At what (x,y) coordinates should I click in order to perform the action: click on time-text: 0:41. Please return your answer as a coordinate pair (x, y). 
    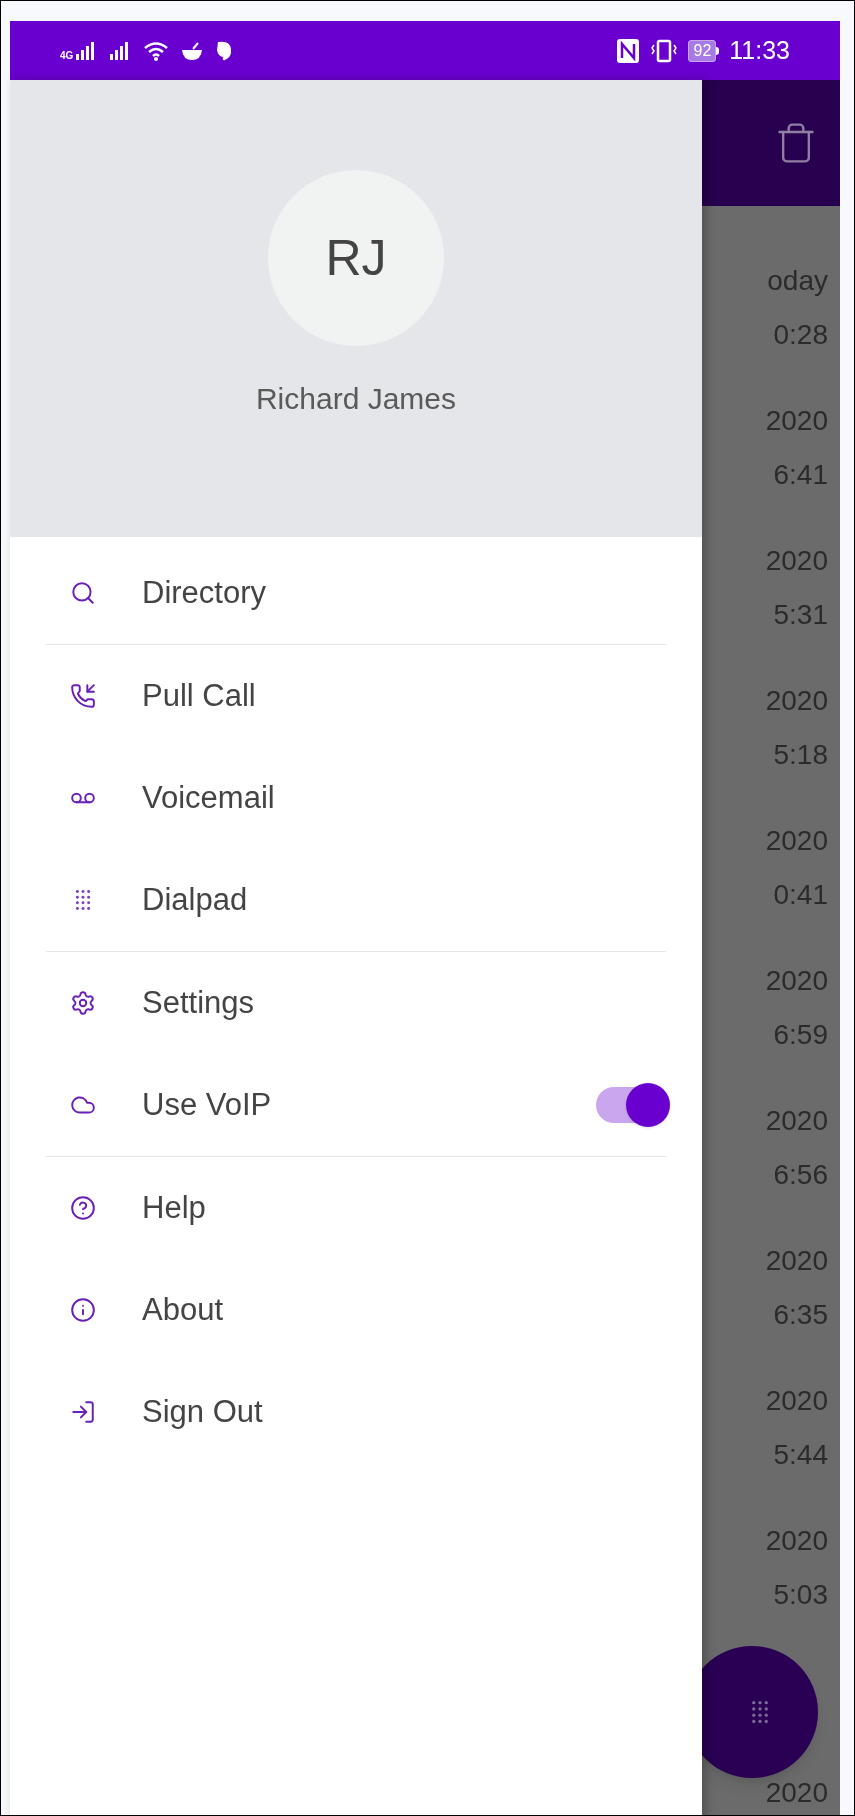
    Looking at the image, I should click on (800, 895).